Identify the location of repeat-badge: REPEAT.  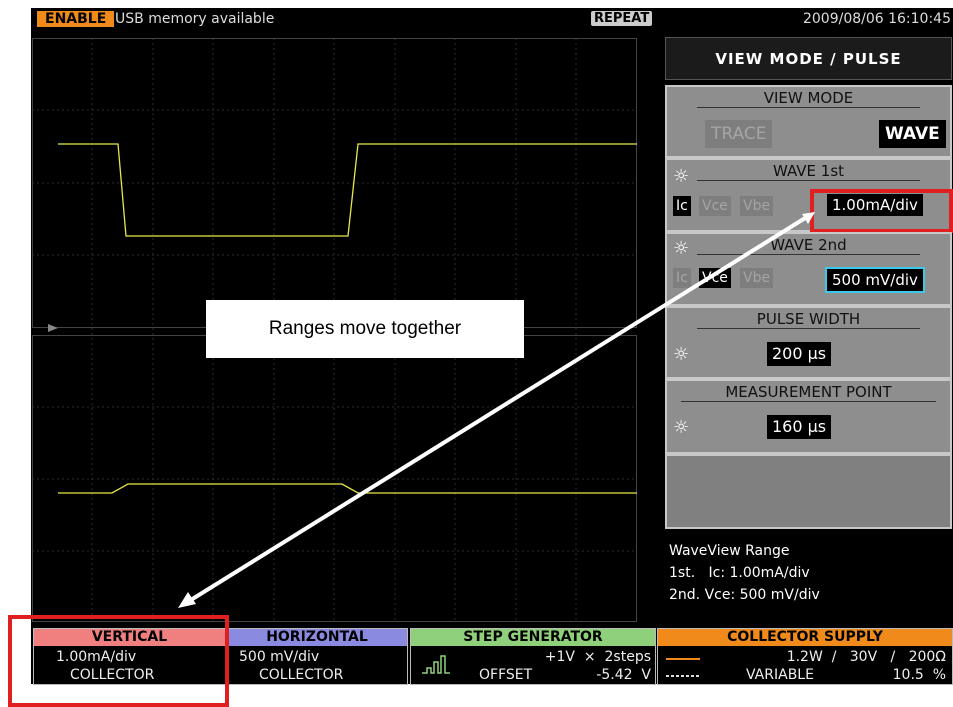
(622, 18).